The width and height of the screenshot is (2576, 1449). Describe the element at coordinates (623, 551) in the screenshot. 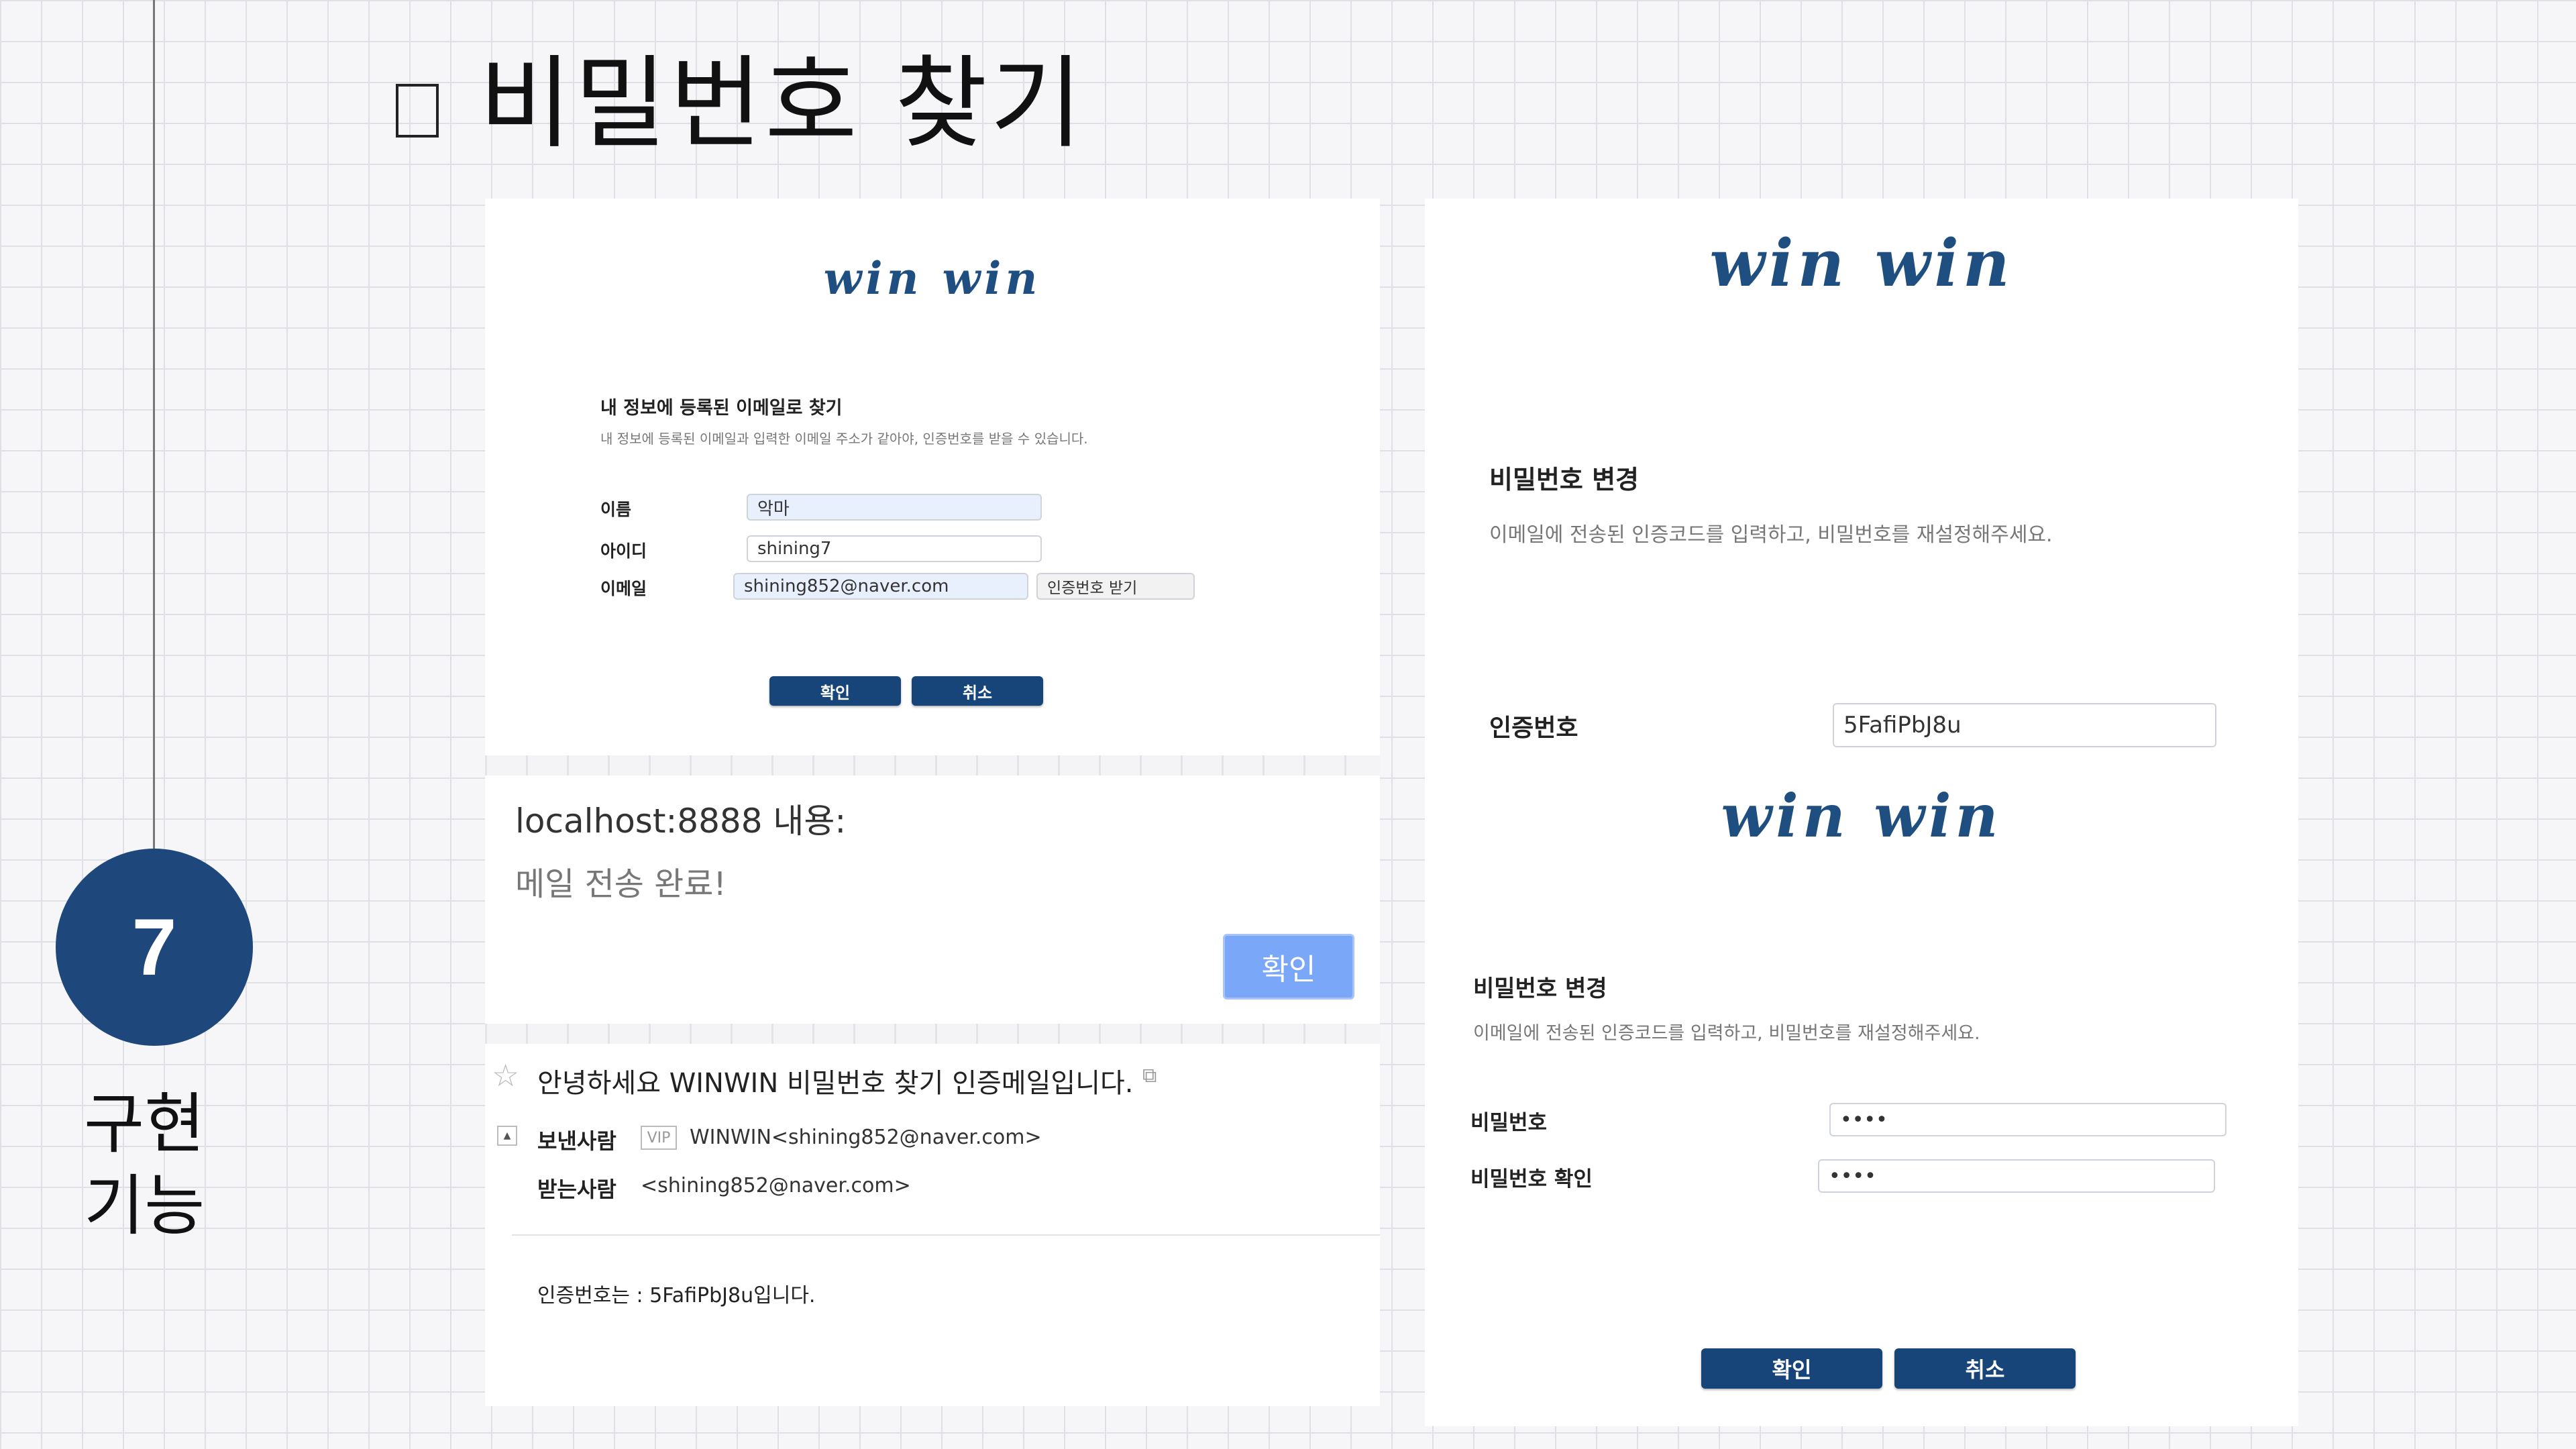

I see `id-label: 아이디` at that location.